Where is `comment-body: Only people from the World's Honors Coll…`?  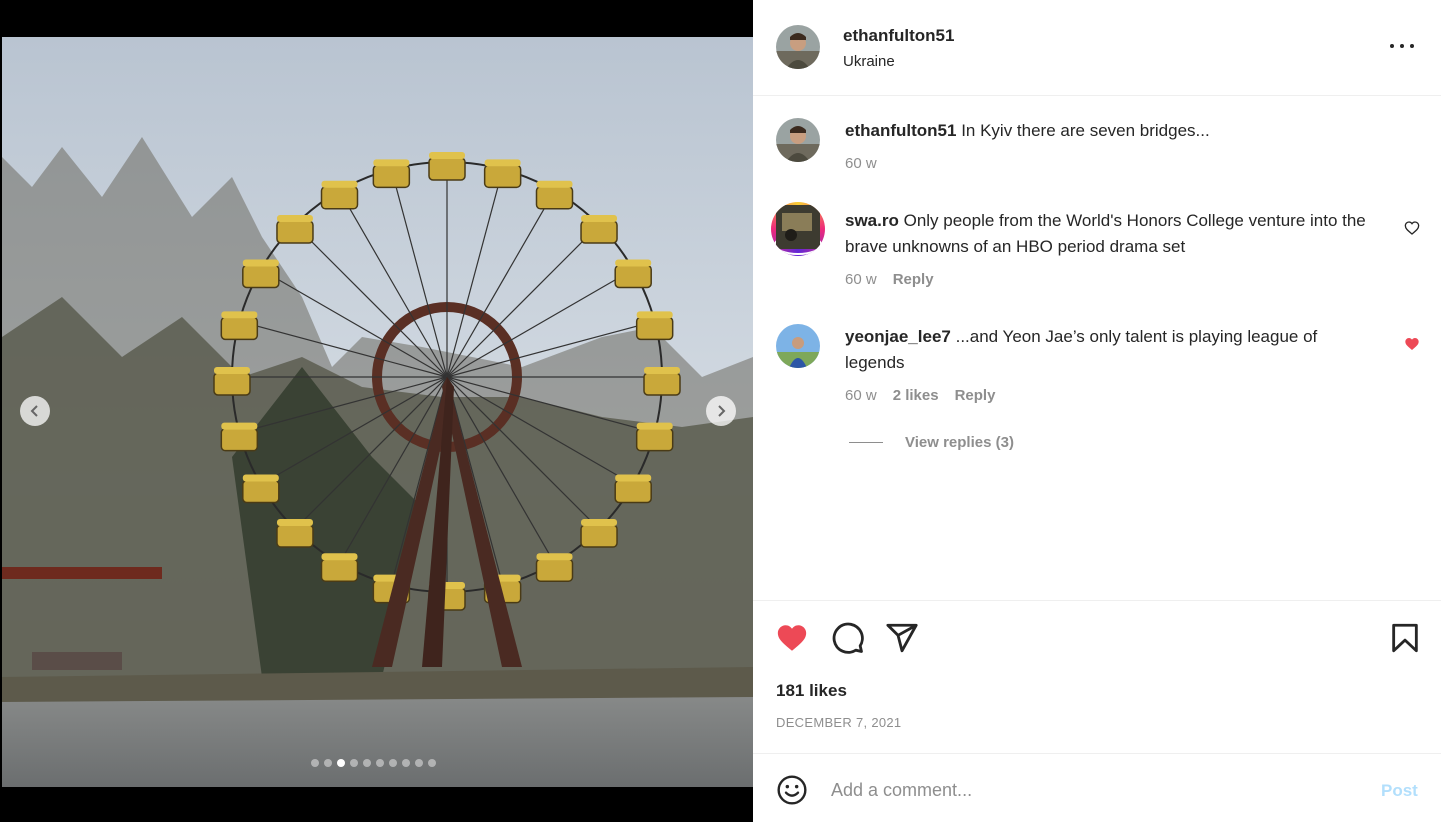
comment-body: Only people from the World's Honors Coll… is located at coordinates (1105, 233).